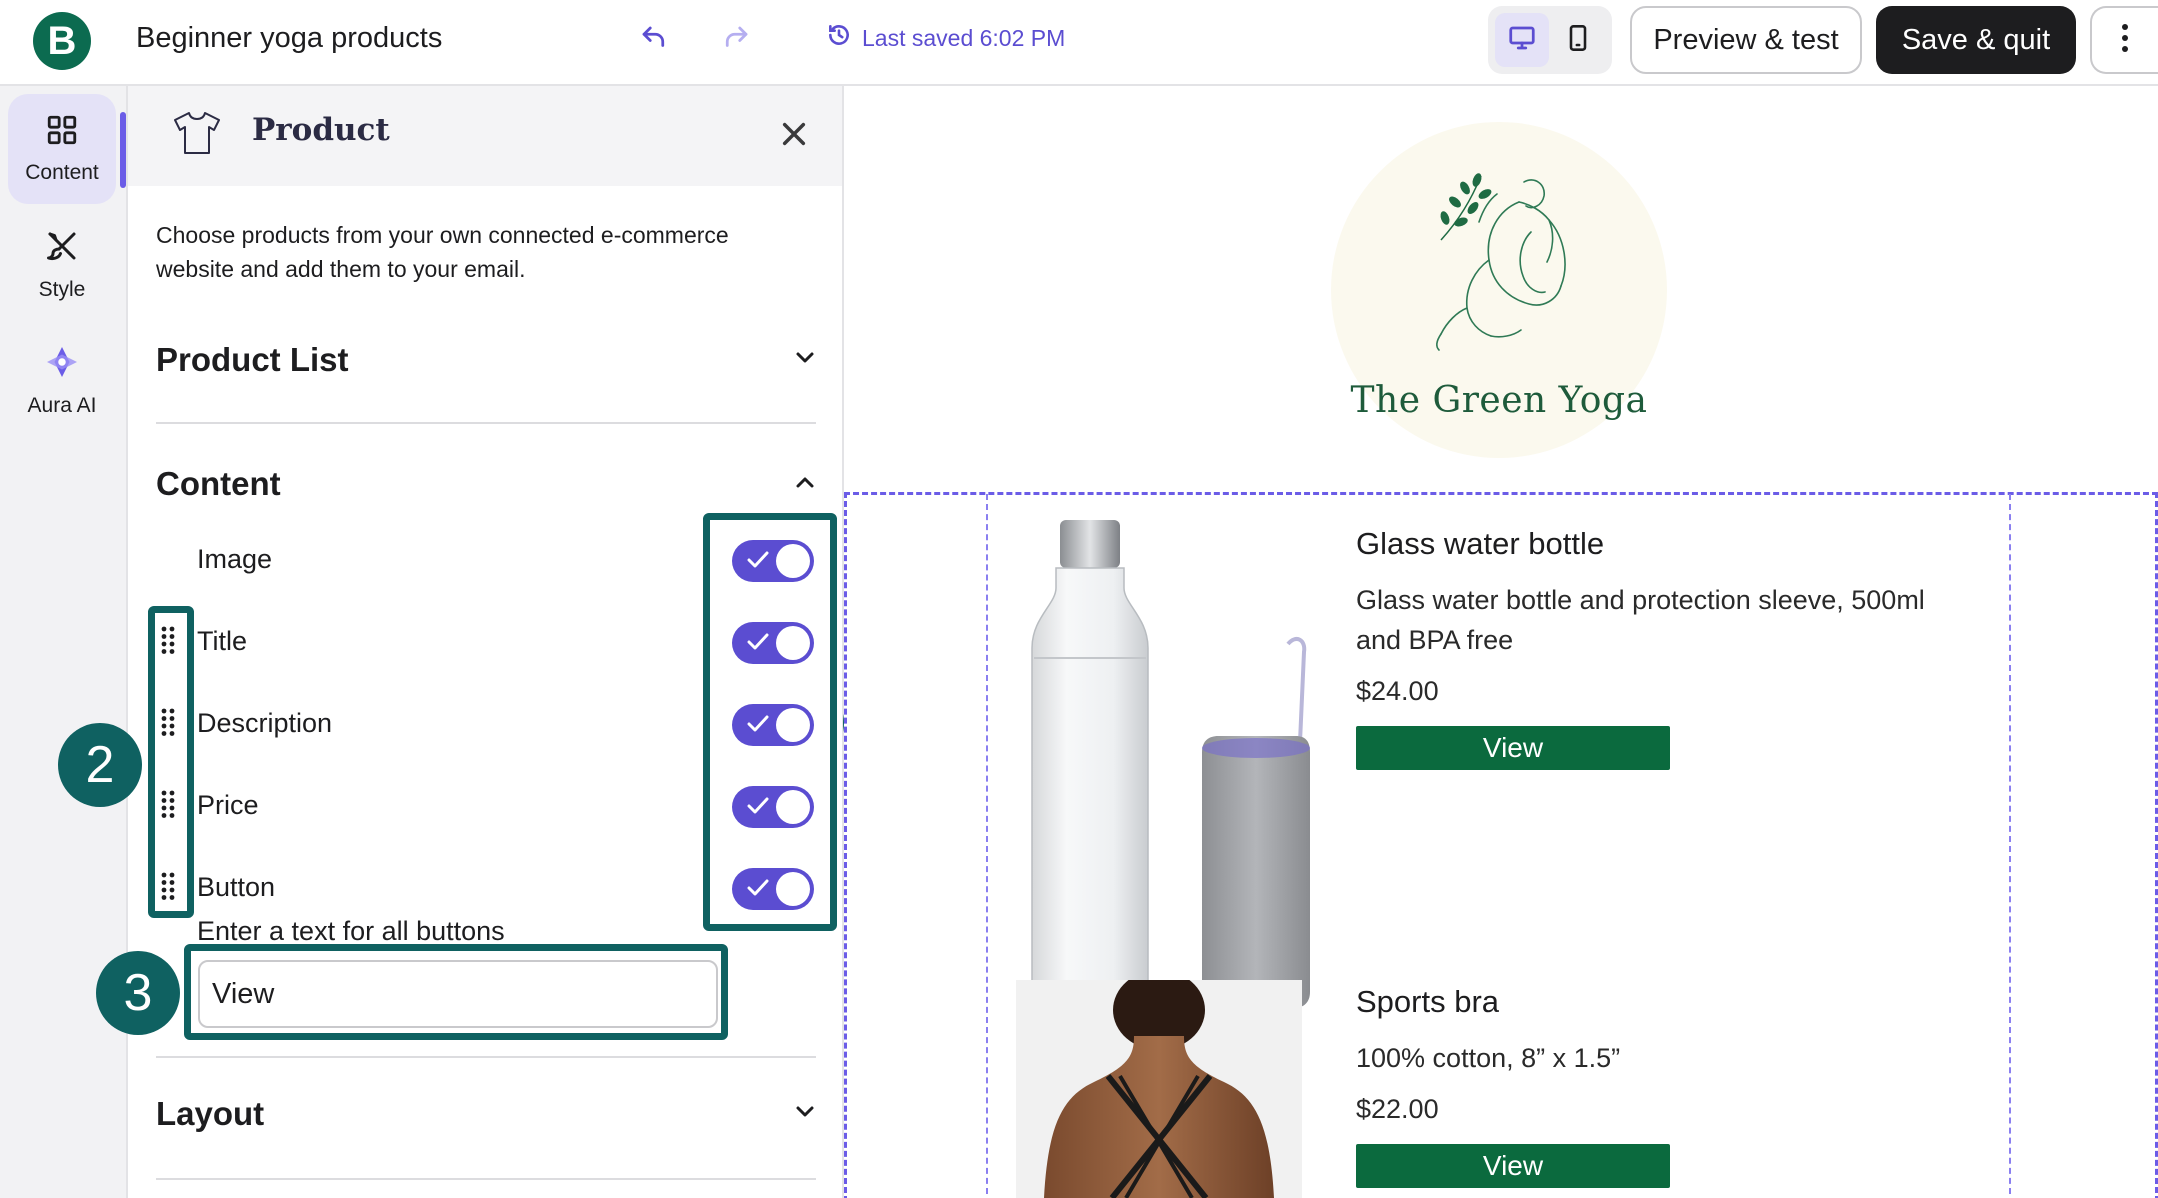  What do you see at coordinates (62, 41) in the screenshot?
I see `brevo-logo: B` at bounding box center [62, 41].